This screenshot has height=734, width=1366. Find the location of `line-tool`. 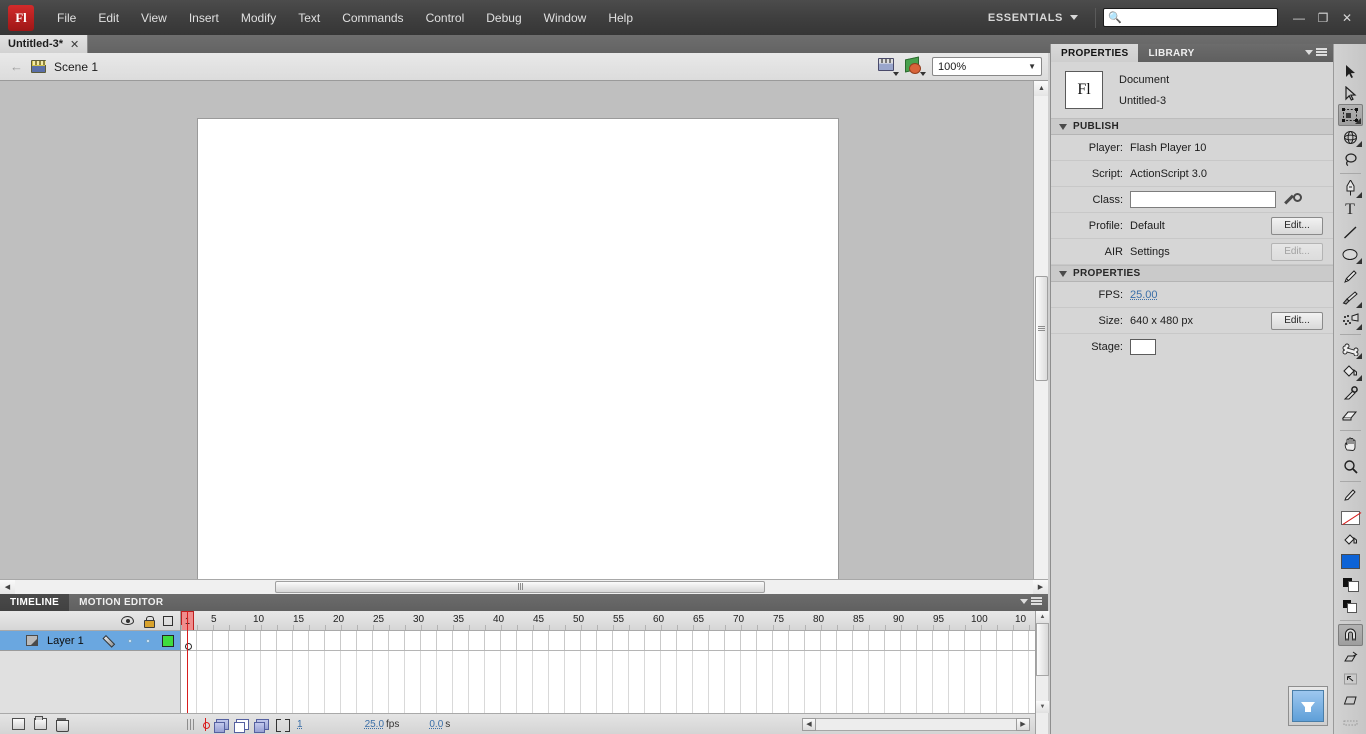

line-tool is located at coordinates (1350, 232).